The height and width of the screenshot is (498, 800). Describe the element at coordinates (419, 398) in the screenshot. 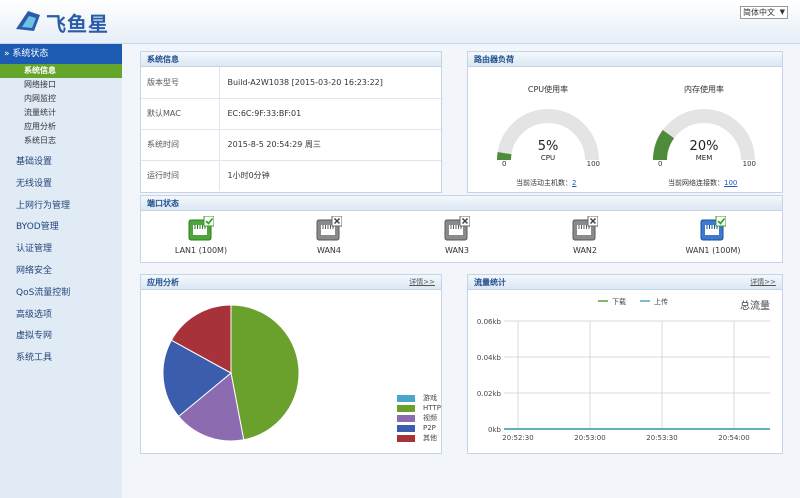

I see `legend-item: 游戏` at that location.